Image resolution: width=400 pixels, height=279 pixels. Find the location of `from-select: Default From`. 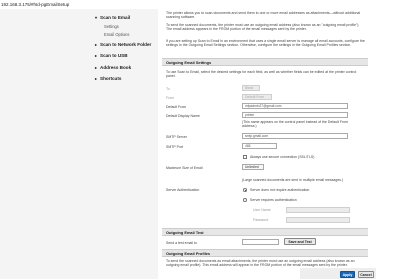

from-select: Default From is located at coordinates (257, 97).